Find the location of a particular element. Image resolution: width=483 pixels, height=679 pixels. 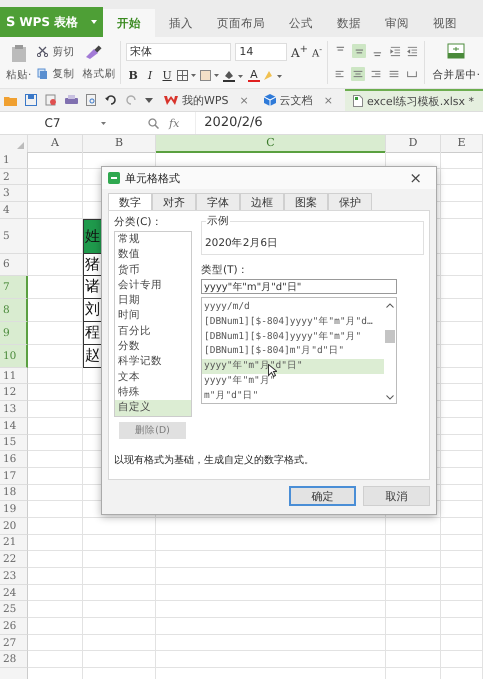

ribbon-tab: 公式 is located at coordinates (301, 23).